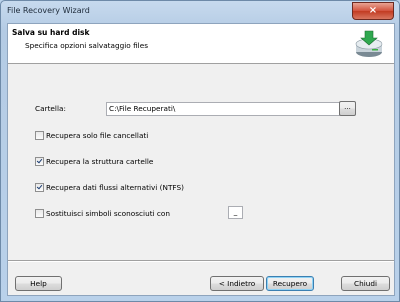 This screenshot has width=400, height=302. What do you see at coordinates (237, 283) in the screenshot?
I see `back-button: < Indietro` at bounding box center [237, 283].